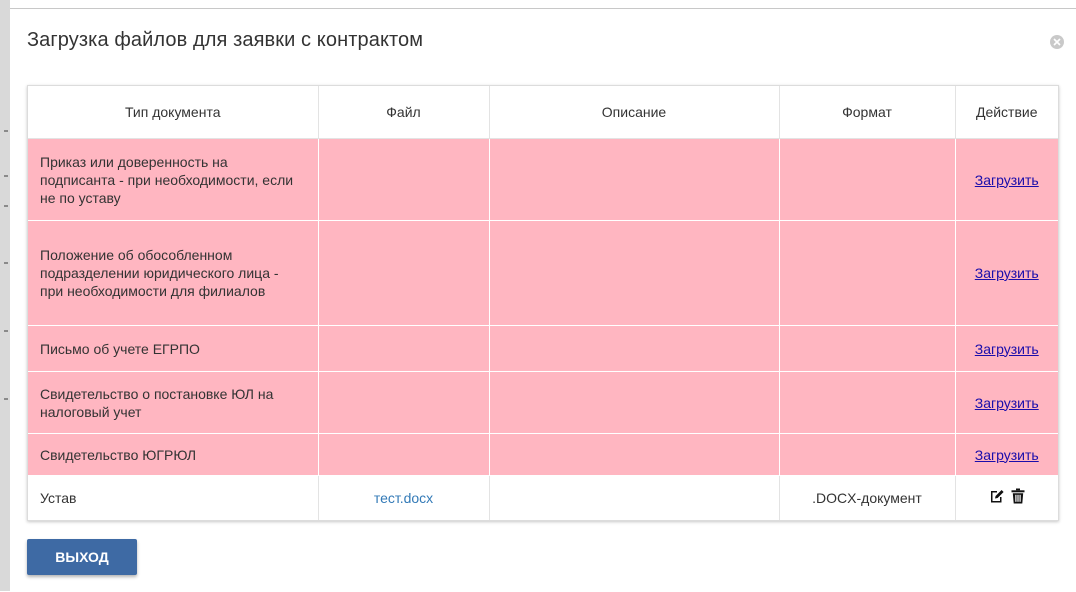 This screenshot has height=592, width=1076. What do you see at coordinates (866, 497) in the screenshot?
I see `format-cell: .DOCX-документ` at bounding box center [866, 497].